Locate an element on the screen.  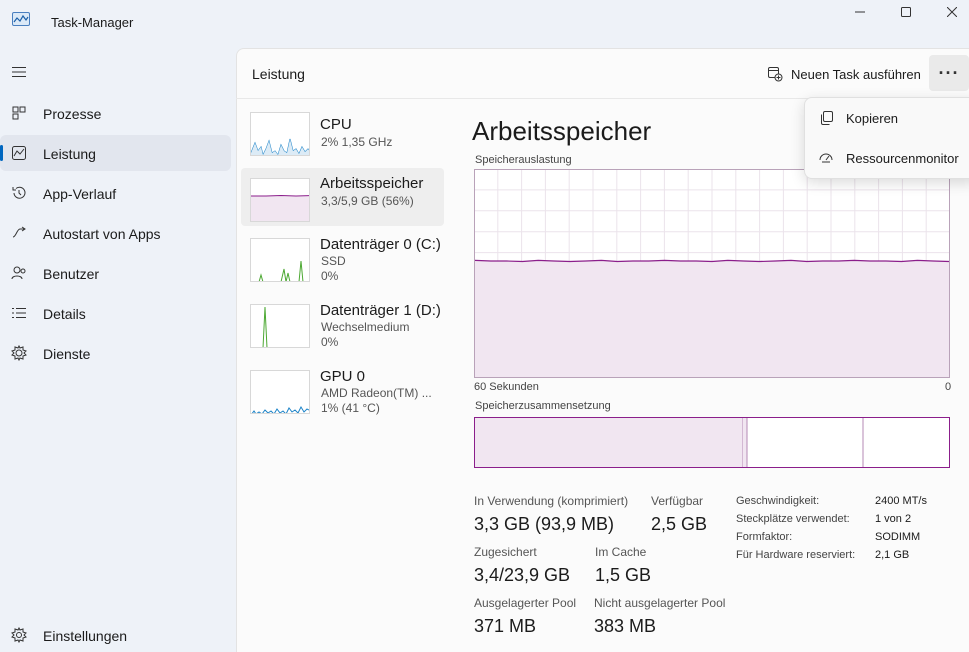
new-task-icon is located at coordinates (775, 75).